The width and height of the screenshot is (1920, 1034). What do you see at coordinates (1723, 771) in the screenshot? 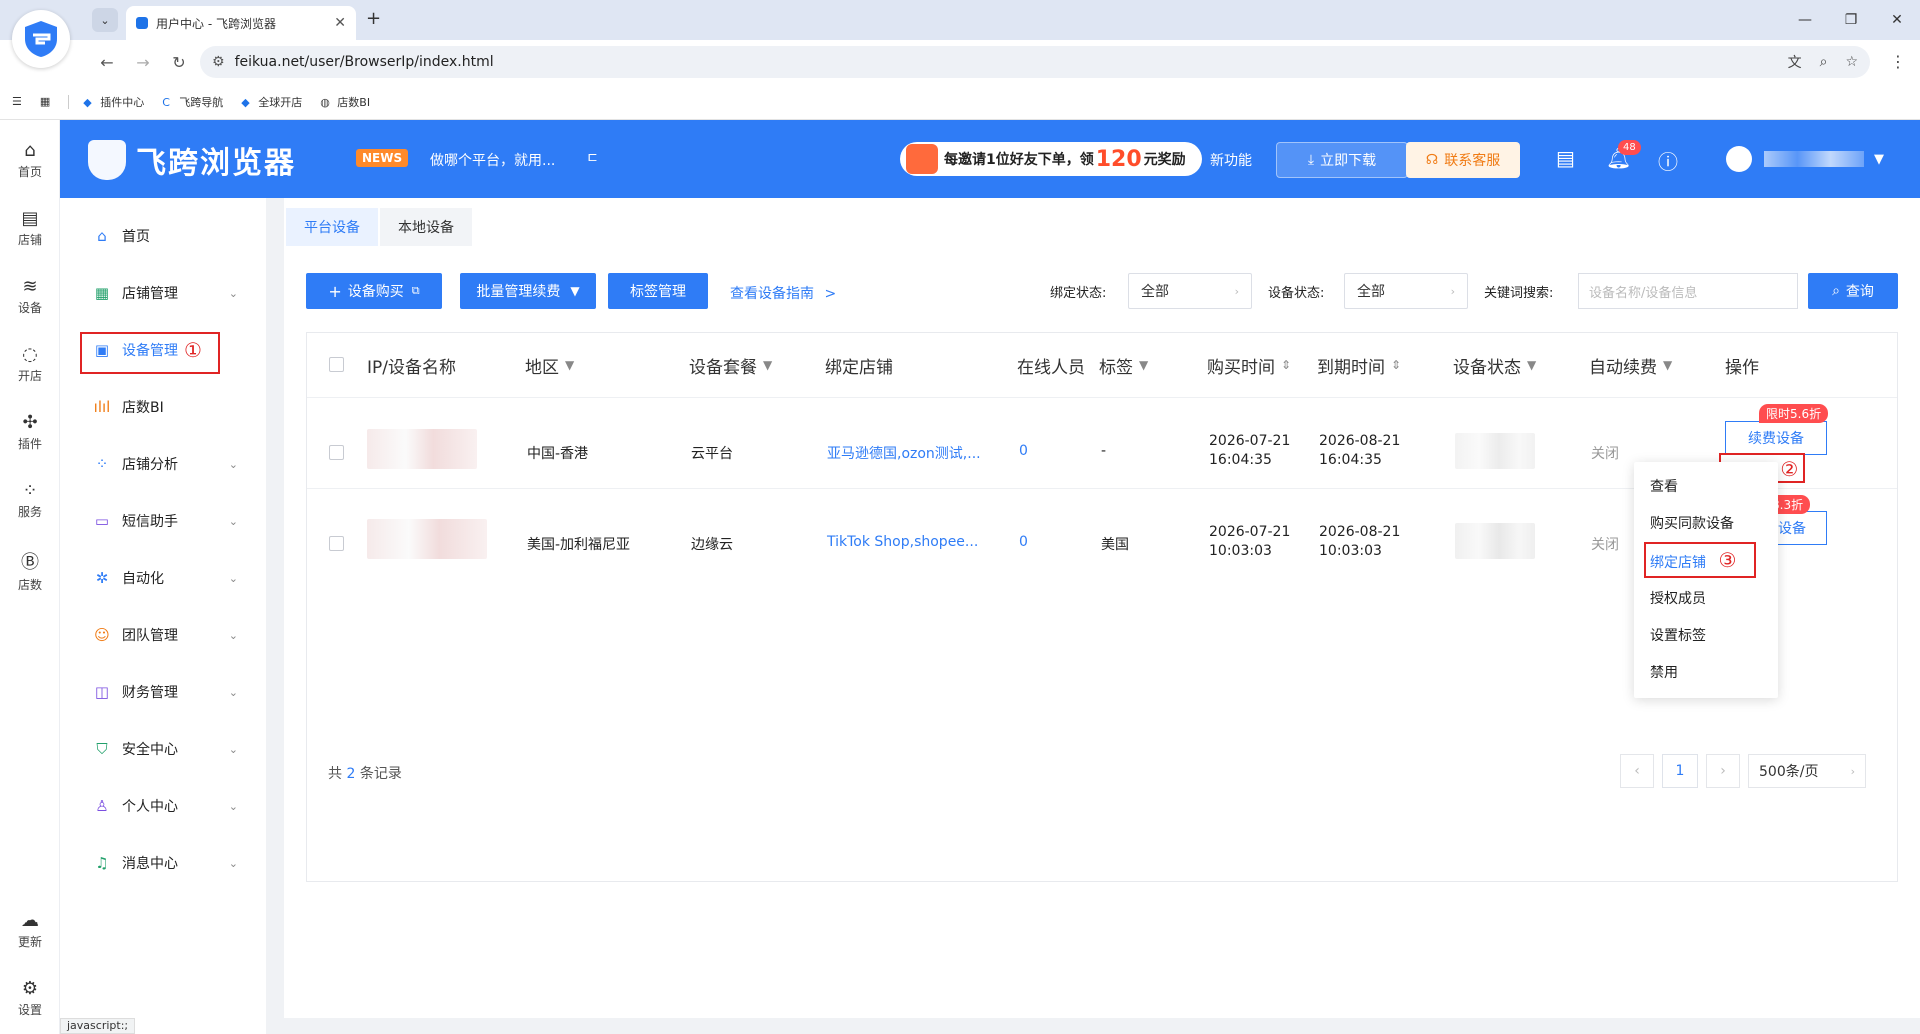
I see `next-page-button: ›` at bounding box center [1723, 771].